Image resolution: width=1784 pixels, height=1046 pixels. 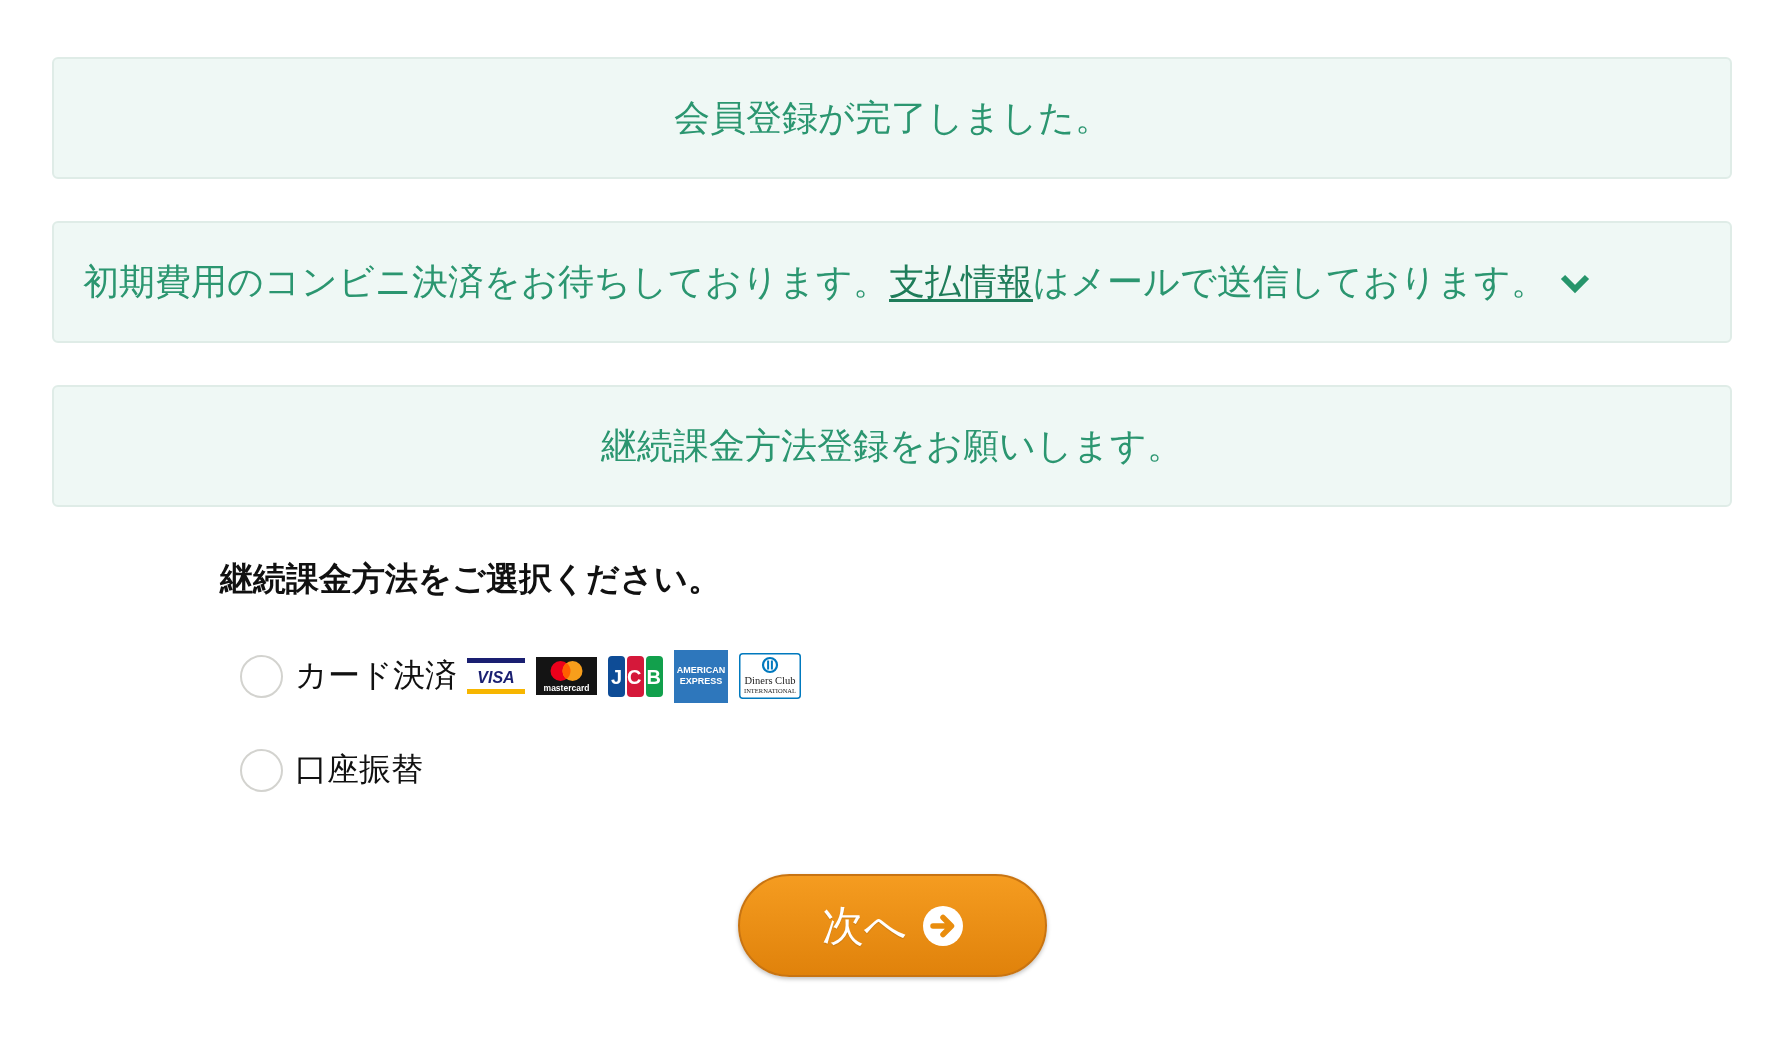 What do you see at coordinates (376, 676) in the screenshot?
I see `option-label: カード決済` at bounding box center [376, 676].